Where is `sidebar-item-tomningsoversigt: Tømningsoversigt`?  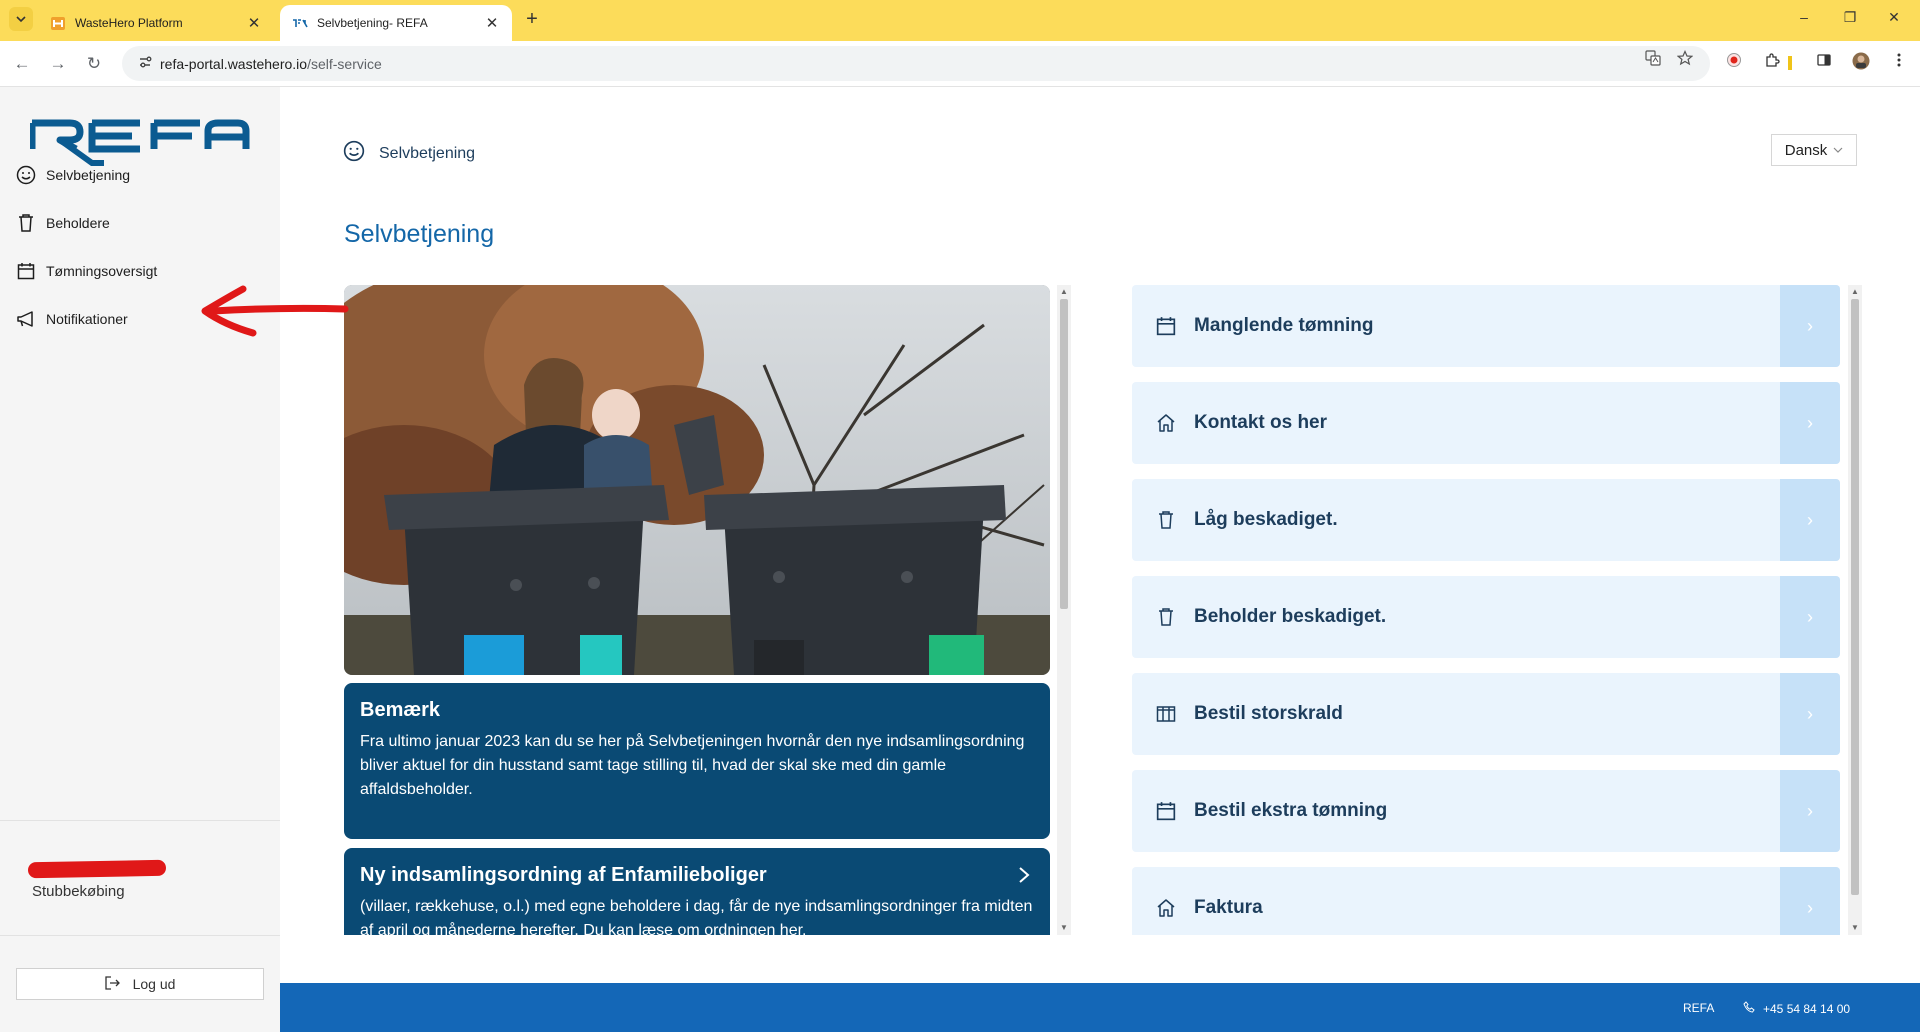
sidebar-item-tomningsoversigt: Tømningsoversigt is located at coordinates (85, 271).